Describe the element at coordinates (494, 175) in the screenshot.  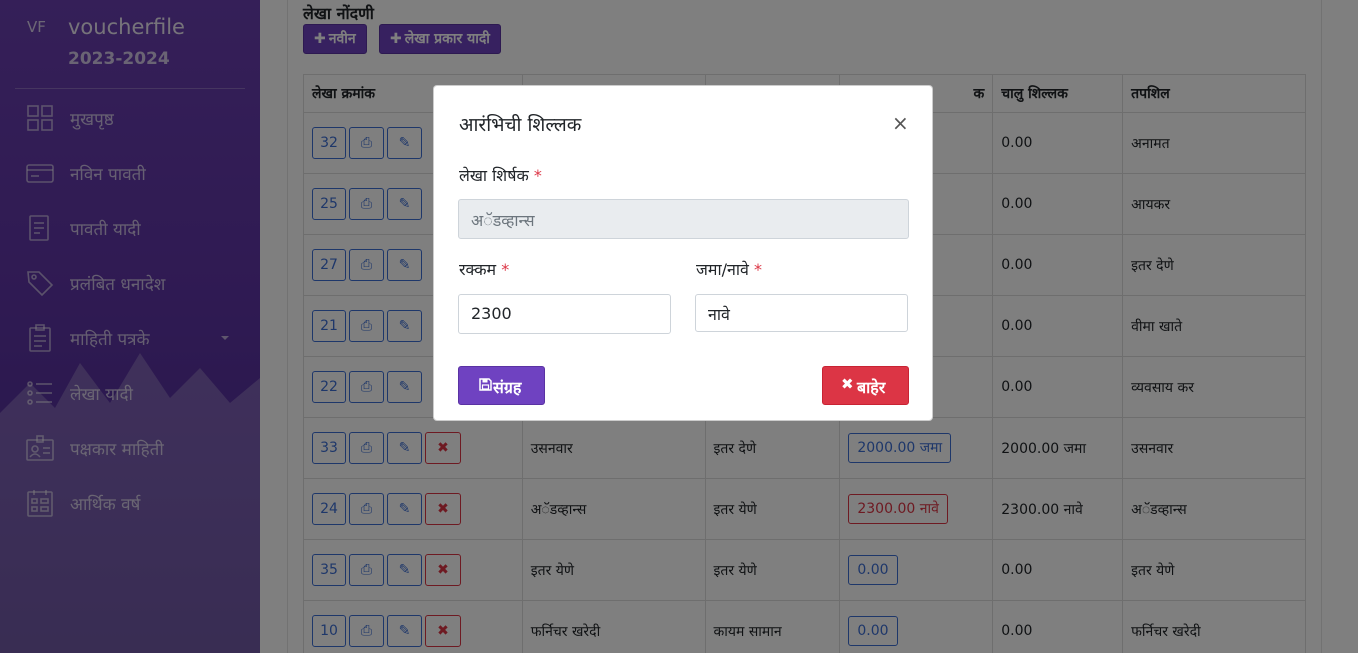
I see `account-title-label-text: लेखा शिर्षक` at that location.